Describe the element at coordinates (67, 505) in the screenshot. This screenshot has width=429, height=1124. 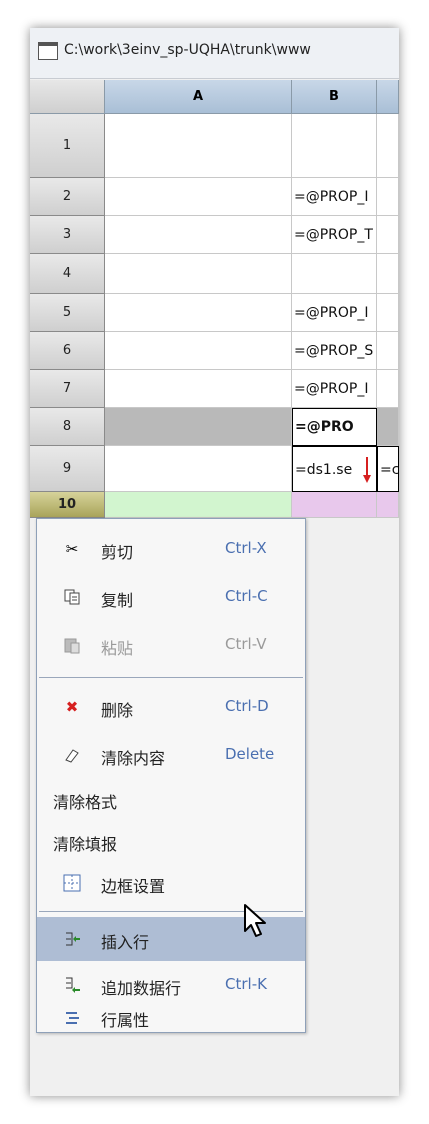
I see `row-header-selected: 10` at that location.